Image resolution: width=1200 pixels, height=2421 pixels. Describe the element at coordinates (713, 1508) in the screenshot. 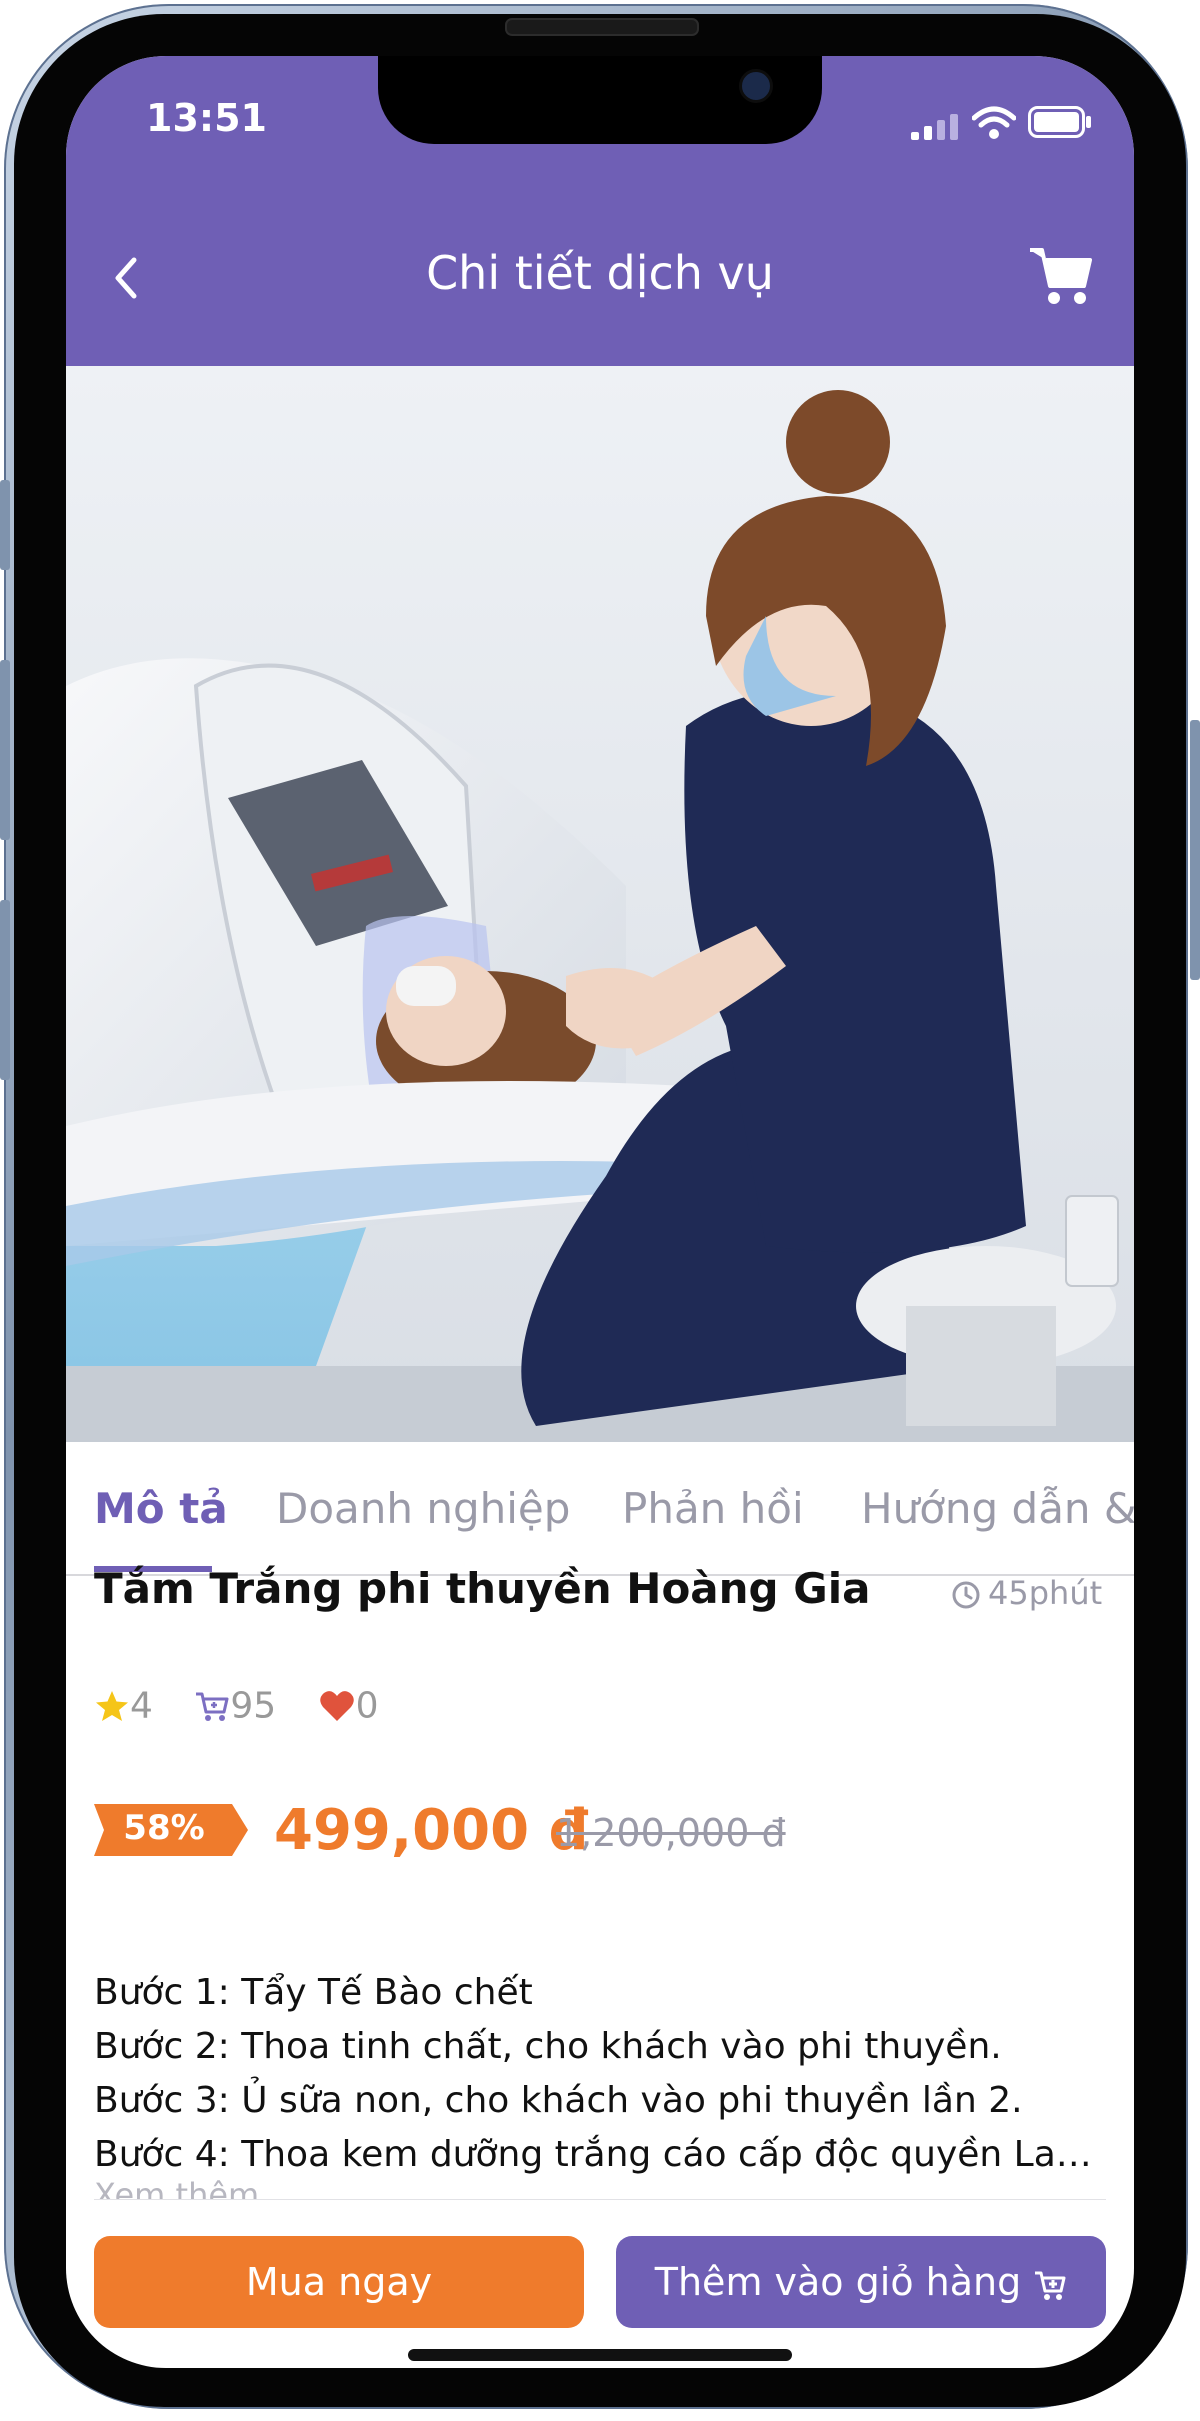

I see `tab-feedback: Phản hồi` at that location.